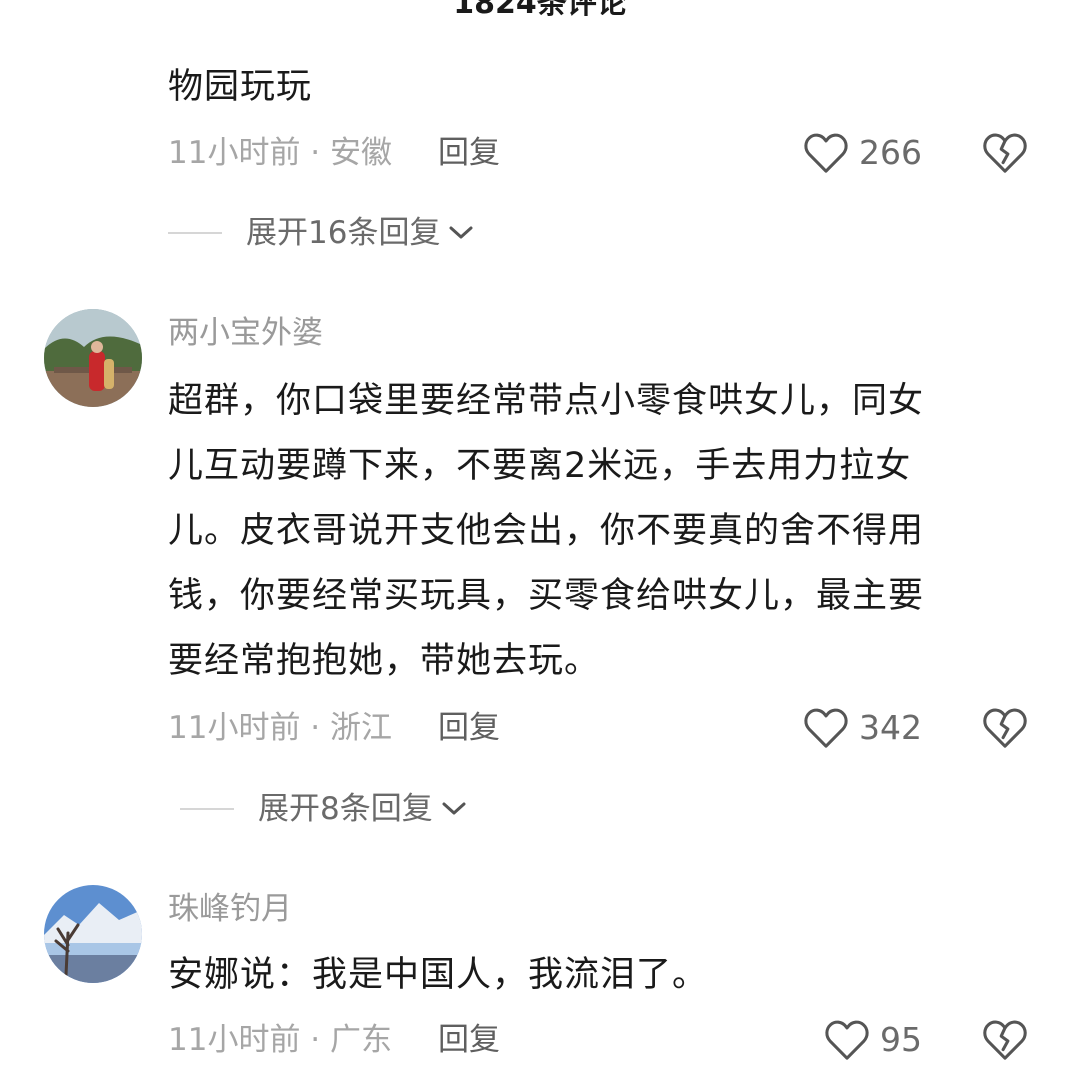 The width and height of the screenshot is (1080, 1081). Describe the element at coordinates (245, 333) in the screenshot. I see `username: 两小宝外婆` at that location.